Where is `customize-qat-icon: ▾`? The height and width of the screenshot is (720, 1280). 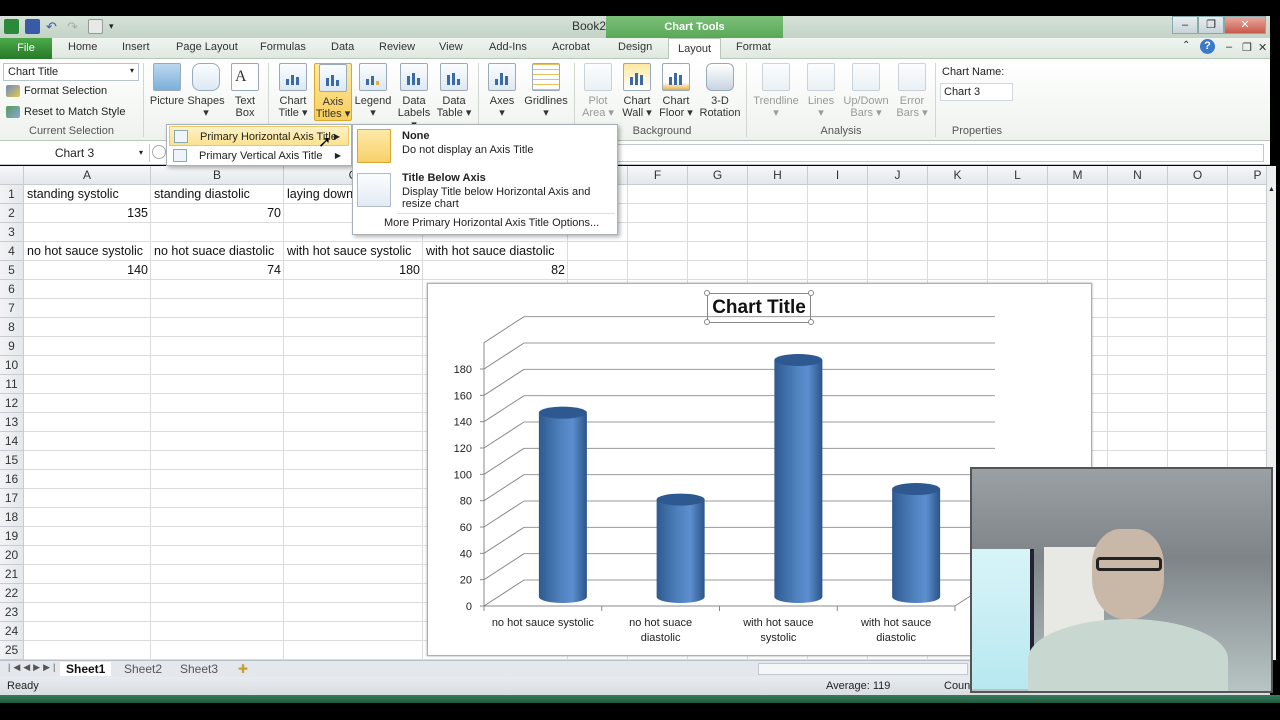 customize-qat-icon: ▾ is located at coordinates (111, 26).